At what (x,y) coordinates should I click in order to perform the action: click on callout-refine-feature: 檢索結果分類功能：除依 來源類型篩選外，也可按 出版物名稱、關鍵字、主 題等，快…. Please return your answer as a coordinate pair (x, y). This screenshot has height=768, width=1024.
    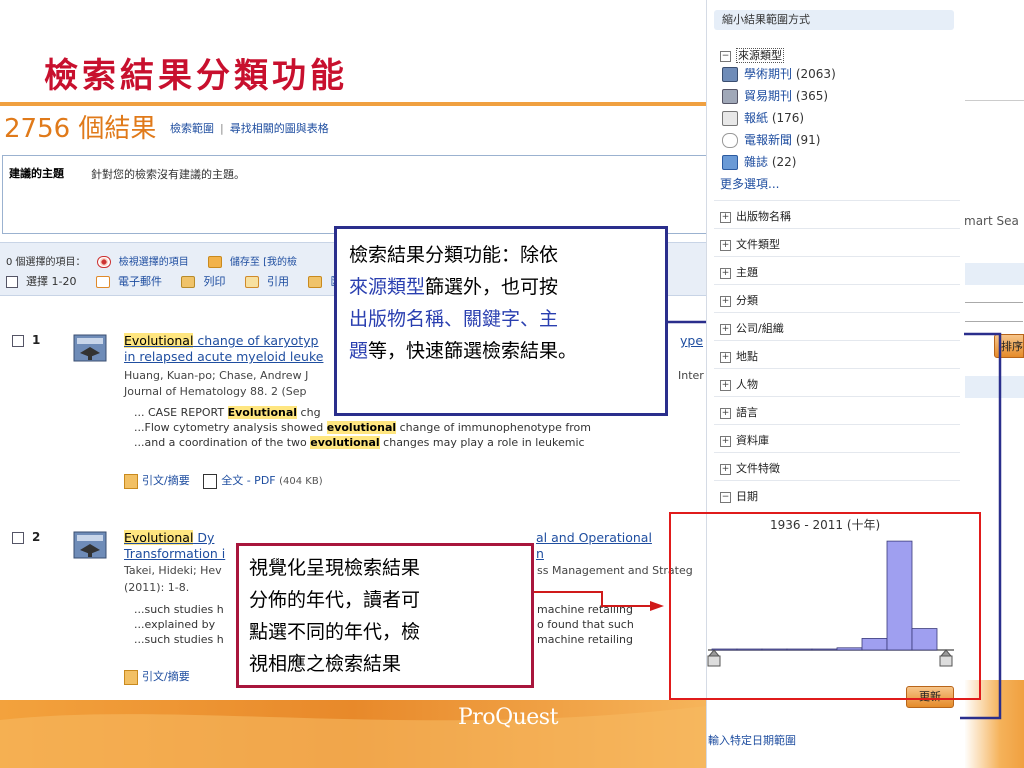
    Looking at the image, I should click on (501, 321).